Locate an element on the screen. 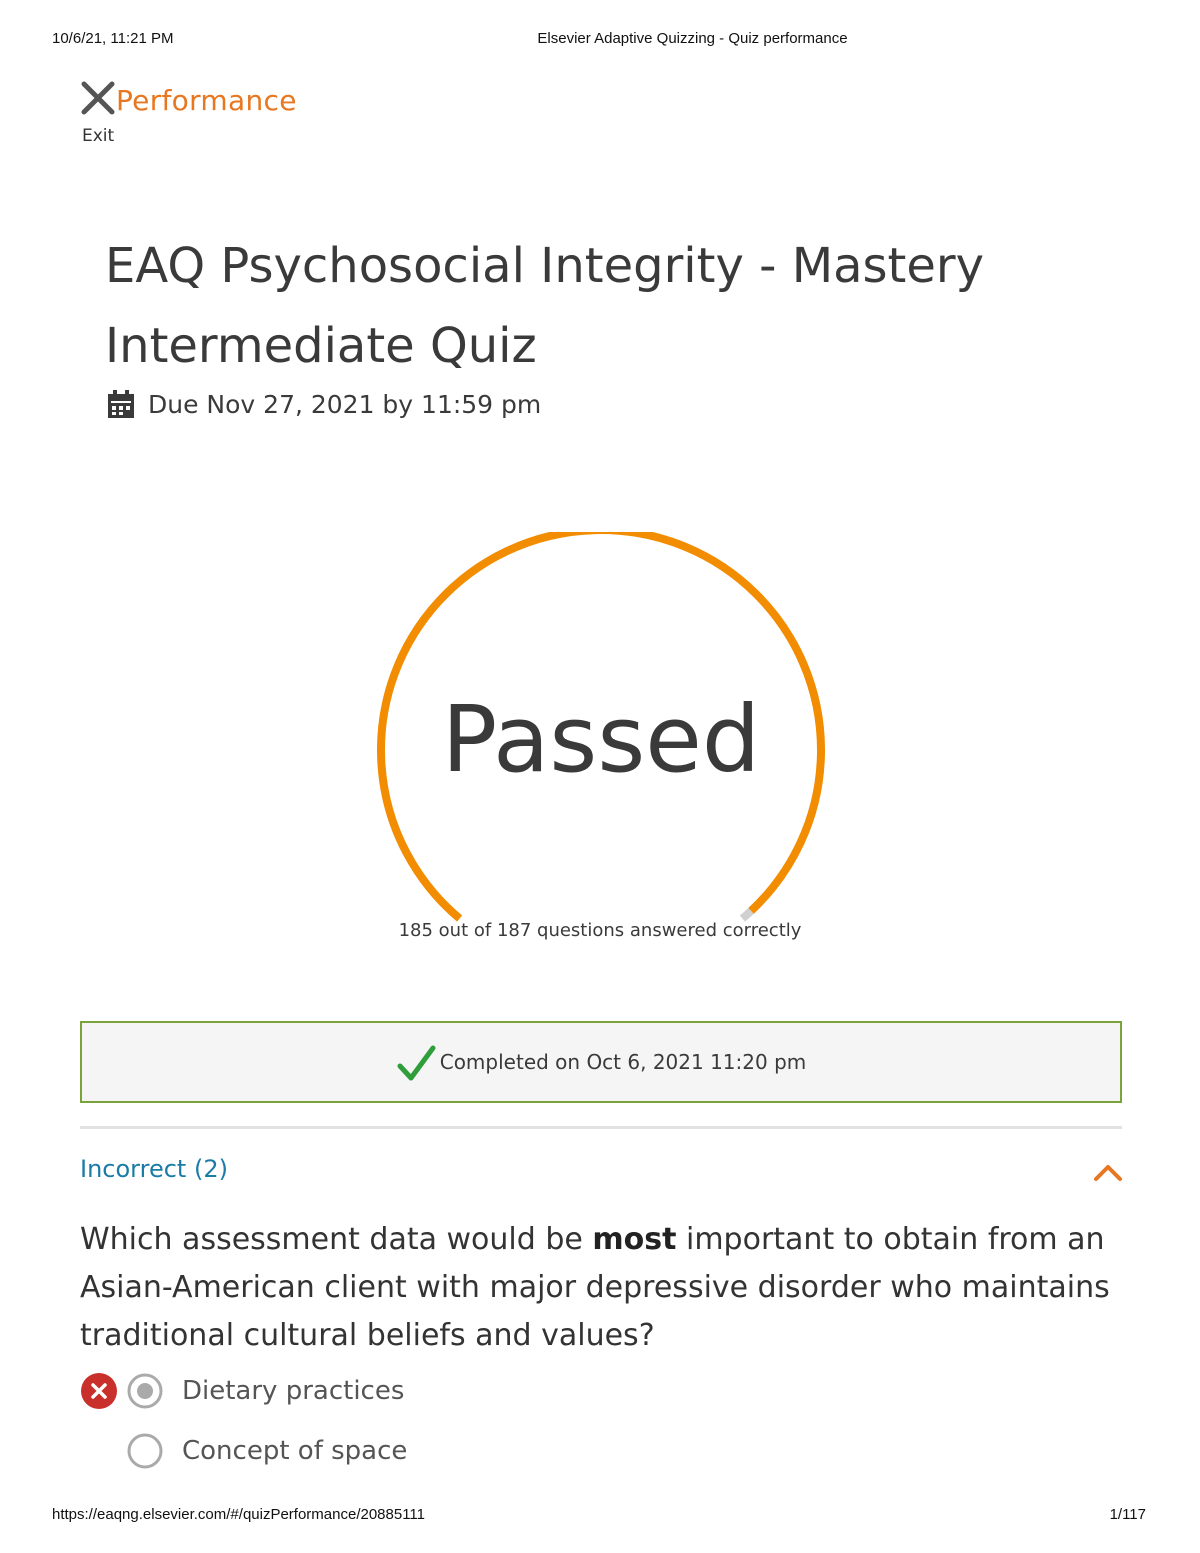  gauge-remainder-arc is located at coordinates (746, 914).